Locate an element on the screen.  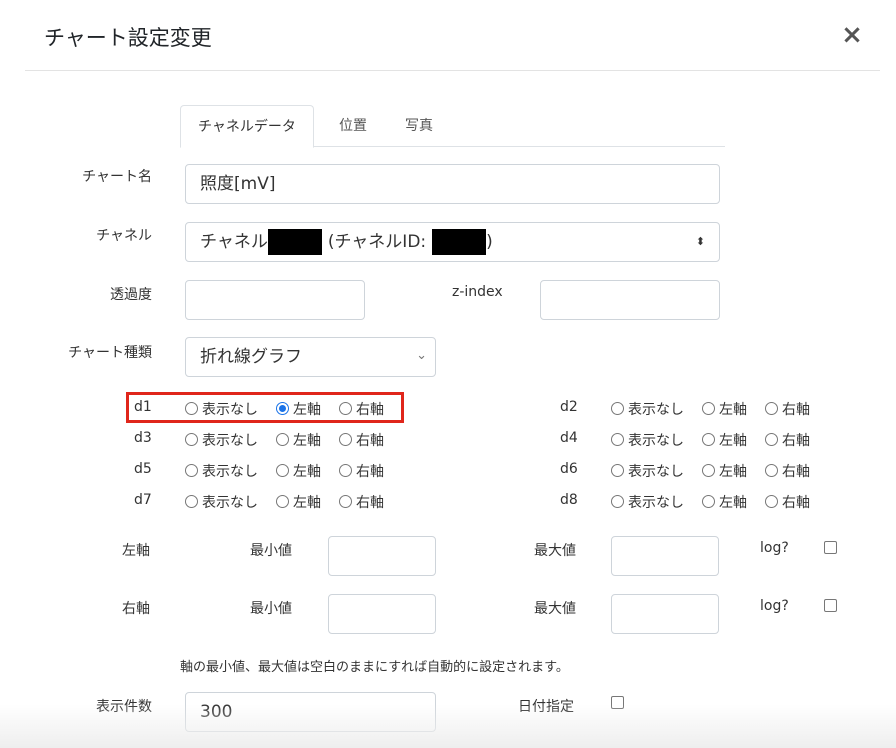
chart-type-value: 折れ線グラフ is located at coordinates (251, 357).